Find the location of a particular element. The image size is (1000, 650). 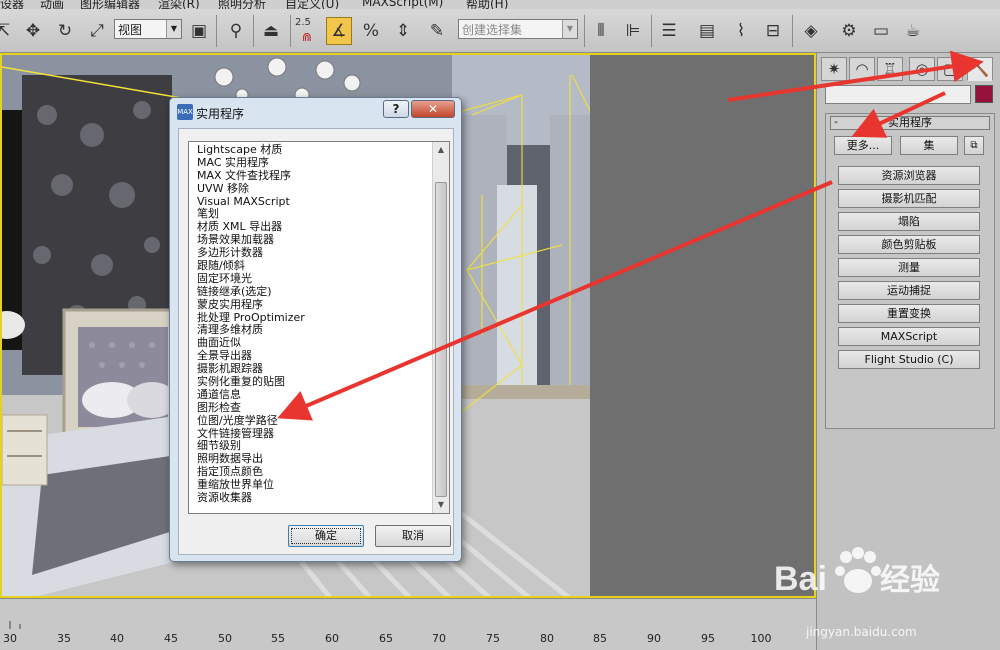

utility-list-item: MAX 文件查找程序 is located at coordinates (313, 176).